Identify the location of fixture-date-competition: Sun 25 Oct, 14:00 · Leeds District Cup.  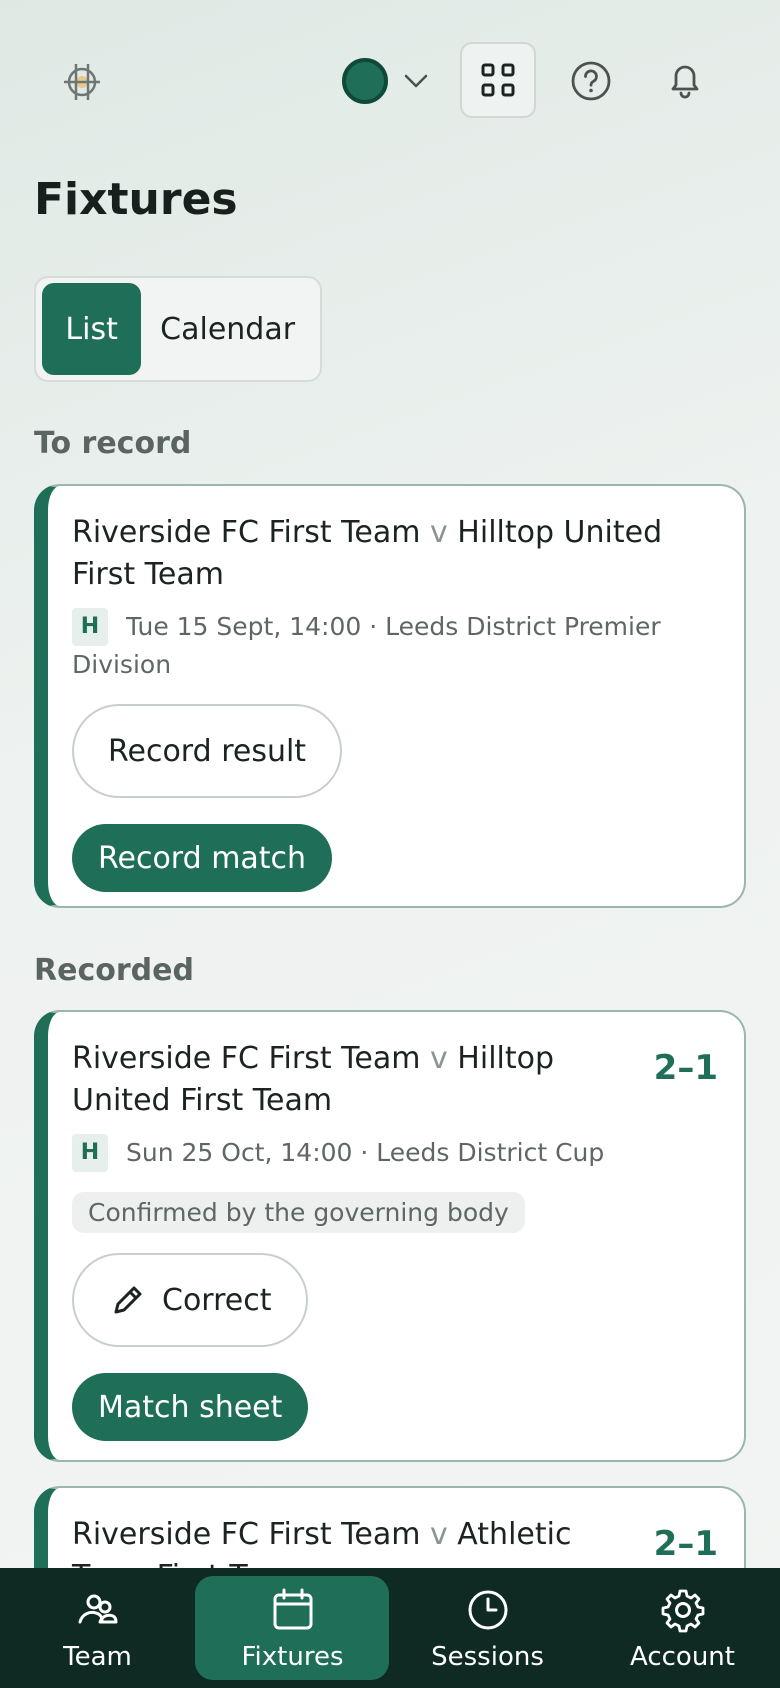
(365, 1152).